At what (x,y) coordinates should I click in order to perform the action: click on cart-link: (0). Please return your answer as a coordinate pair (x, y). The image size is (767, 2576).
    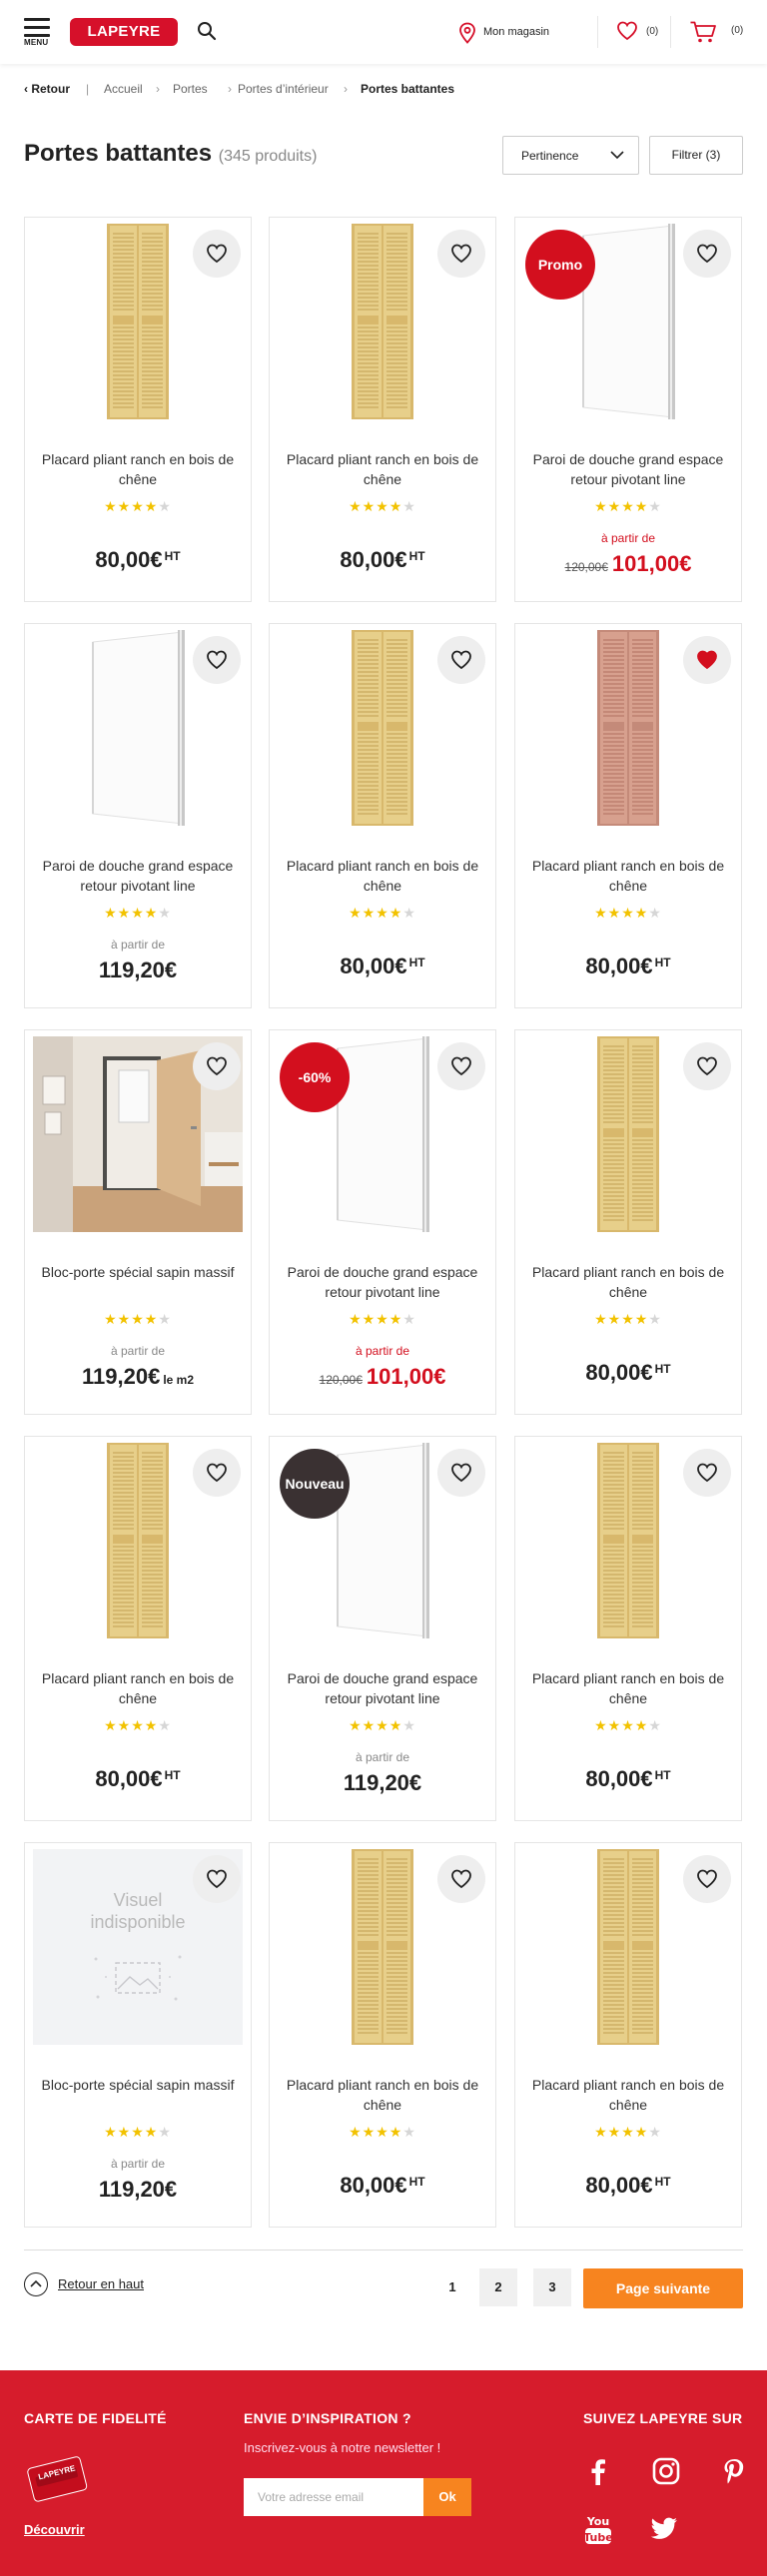
    Looking at the image, I should click on (716, 34).